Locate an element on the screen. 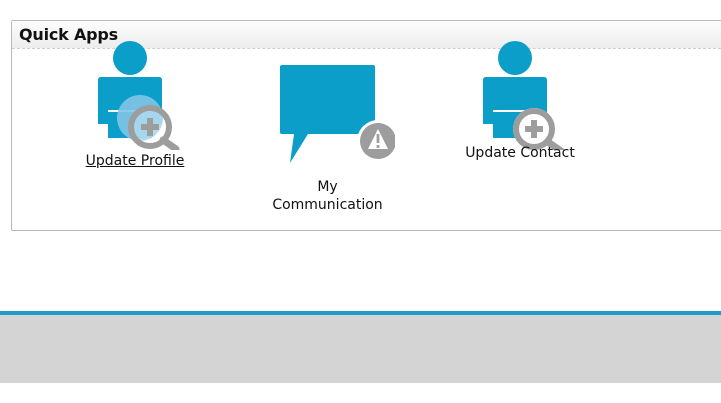  update-contact-icon is located at coordinates (524, 95).